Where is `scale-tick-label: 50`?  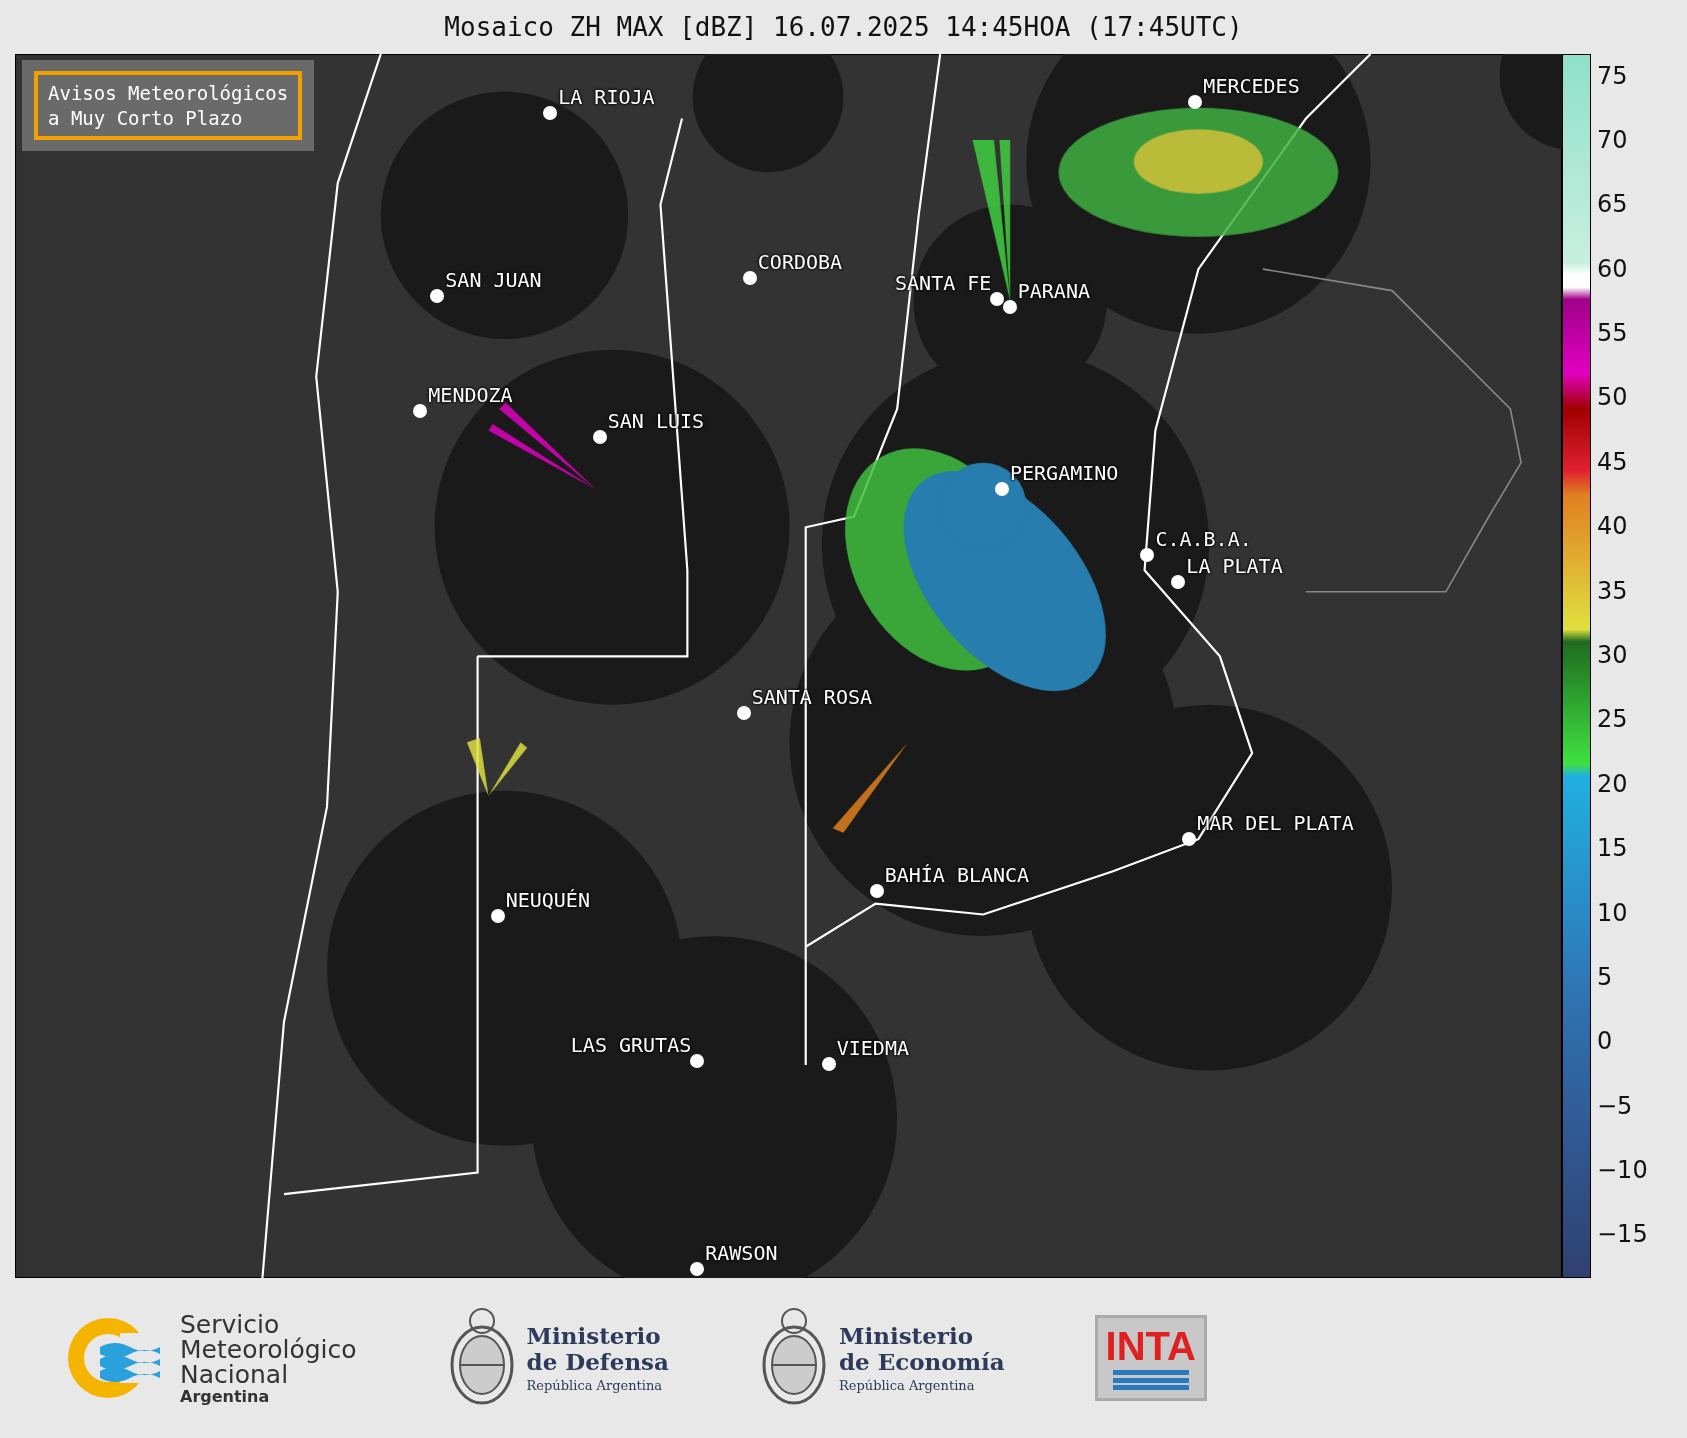 scale-tick-label: 50 is located at coordinates (1612, 397).